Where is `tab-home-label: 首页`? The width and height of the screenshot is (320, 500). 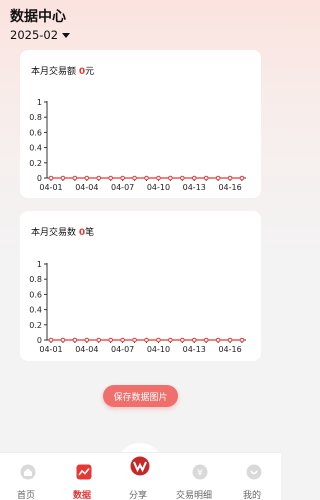
tab-home-label: 首页 is located at coordinates (26, 495).